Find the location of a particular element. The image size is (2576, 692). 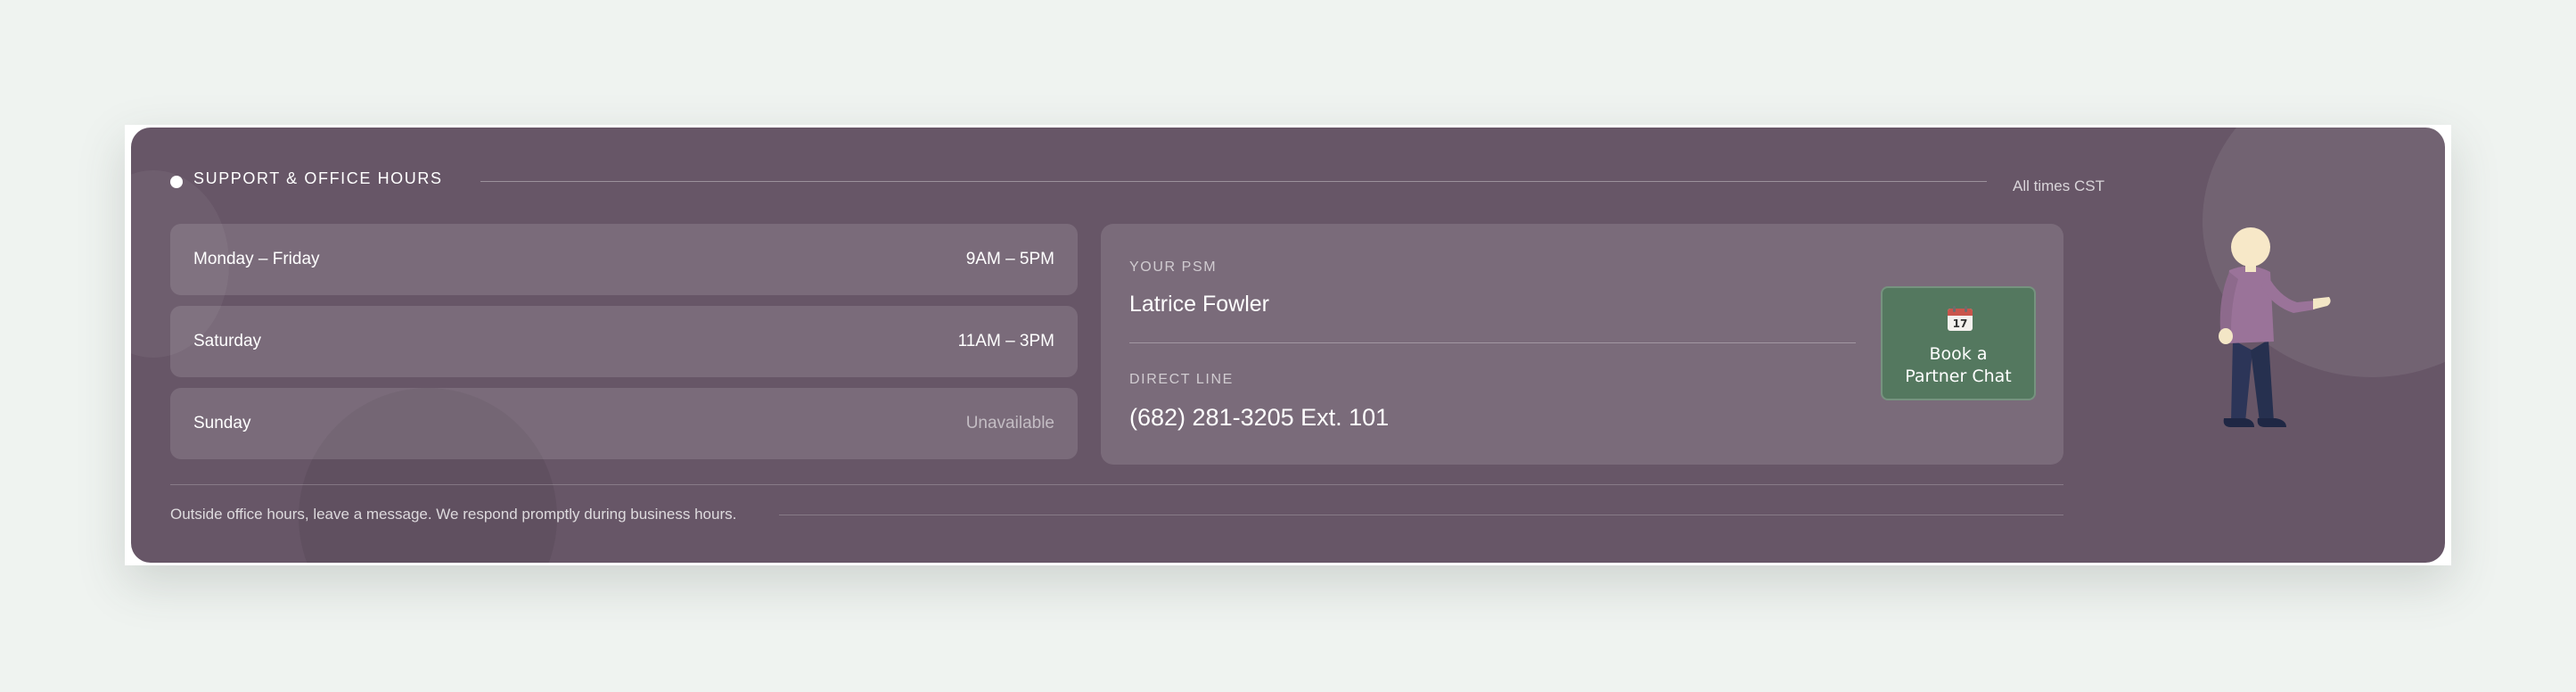

calendar-day-text: 17 is located at coordinates (1961, 323).